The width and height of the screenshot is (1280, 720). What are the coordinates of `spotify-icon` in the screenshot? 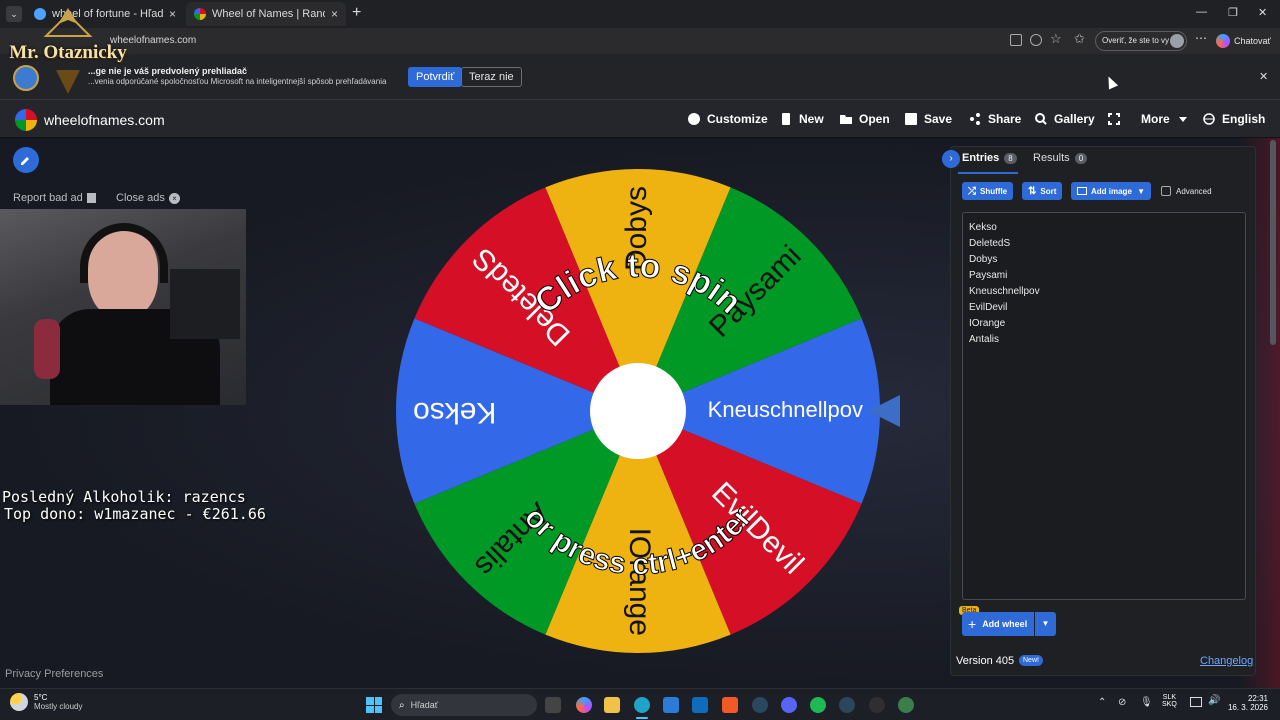 It's located at (818, 705).